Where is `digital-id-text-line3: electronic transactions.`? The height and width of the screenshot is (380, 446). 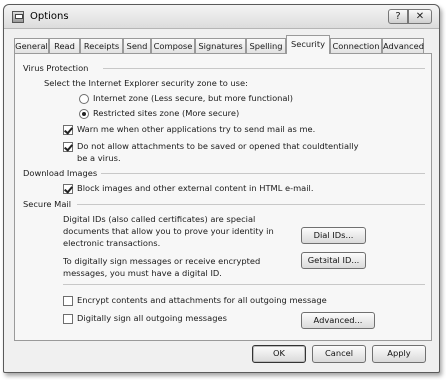 digital-id-text-line3: electronic transactions. is located at coordinates (112, 243).